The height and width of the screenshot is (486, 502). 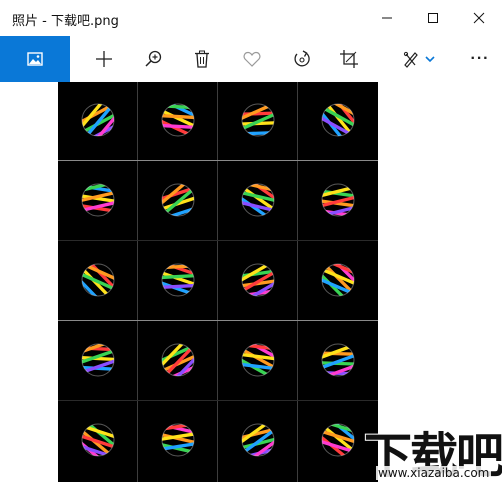 What do you see at coordinates (251, 18) in the screenshot?
I see `title-bar: 照片 - 下载吧.png` at bounding box center [251, 18].